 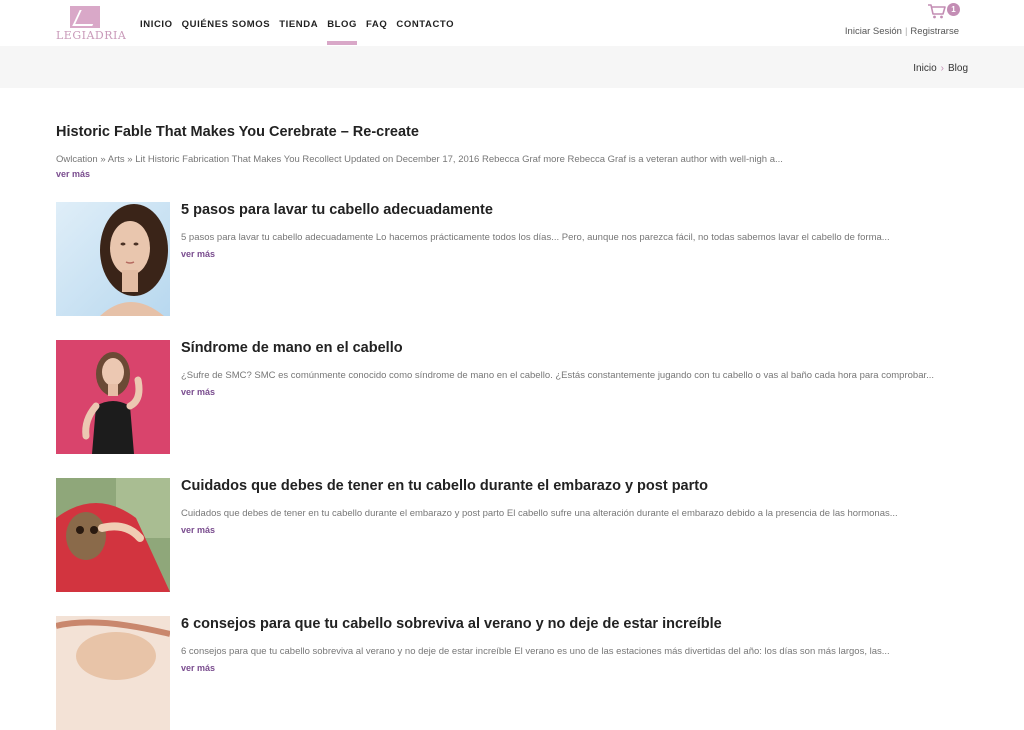 What do you see at coordinates (425, 24) in the screenshot?
I see `nav-item-contacto: CONTACTO` at bounding box center [425, 24].